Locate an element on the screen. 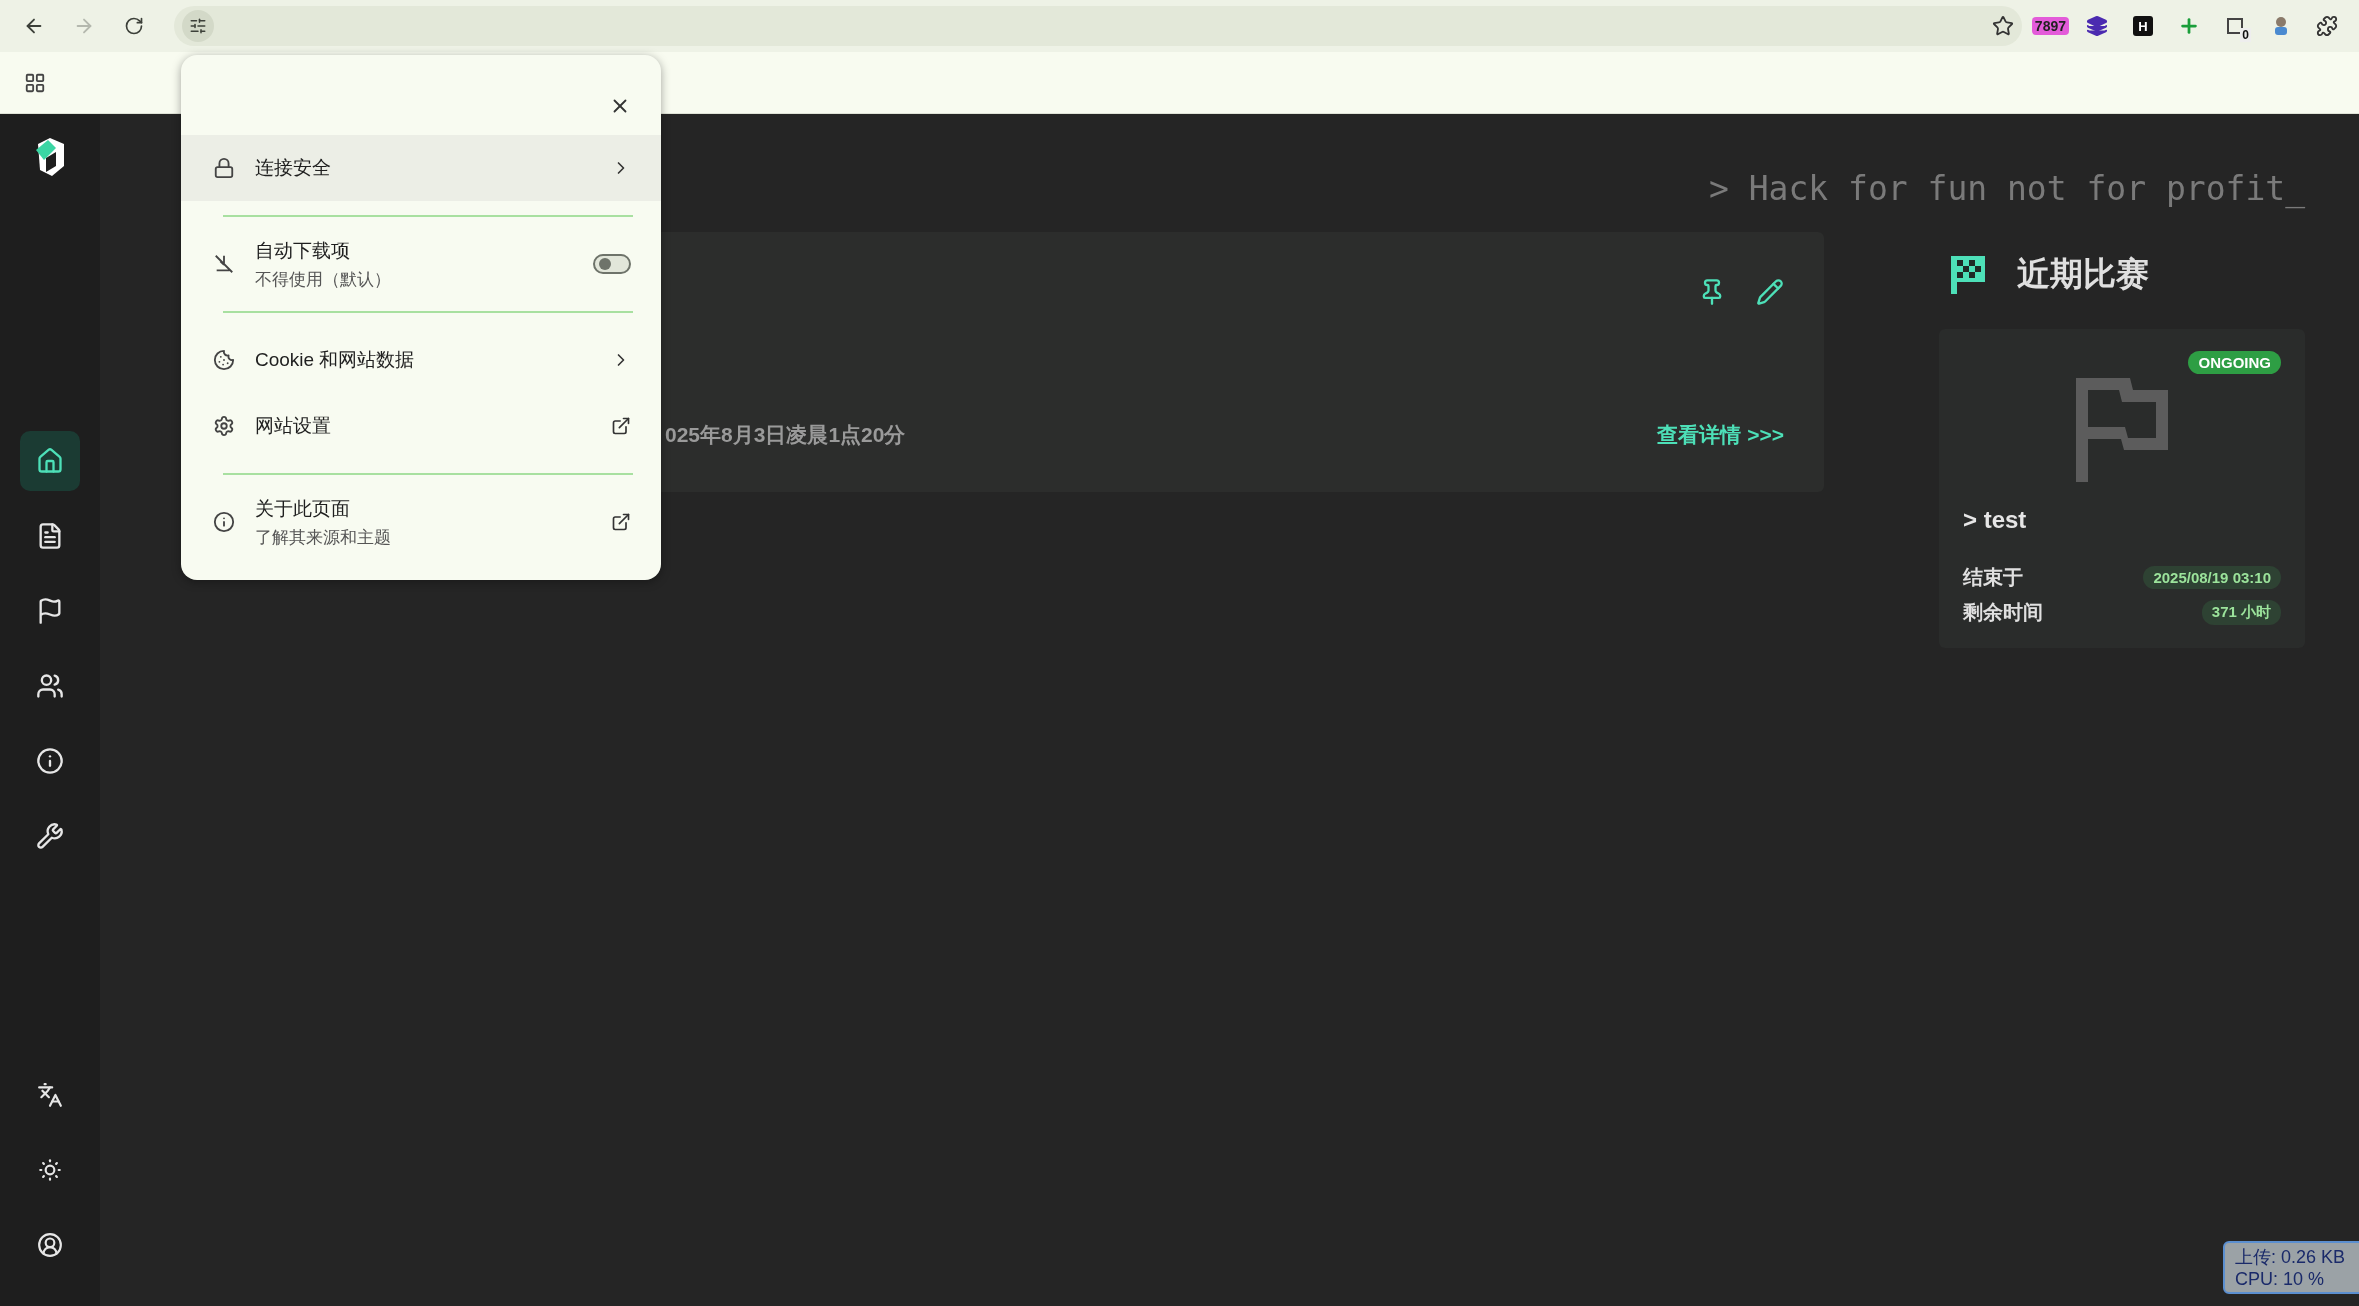 Image resolution: width=2359 pixels, height=1306 pixels. monitor-line: 上传: 0.26 KB is located at coordinates (2289, 1257).